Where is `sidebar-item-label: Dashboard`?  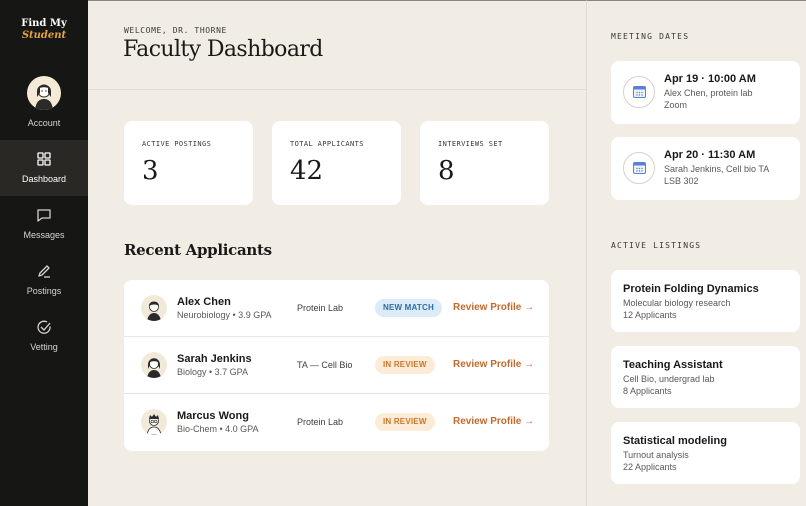 sidebar-item-label: Dashboard is located at coordinates (44, 179).